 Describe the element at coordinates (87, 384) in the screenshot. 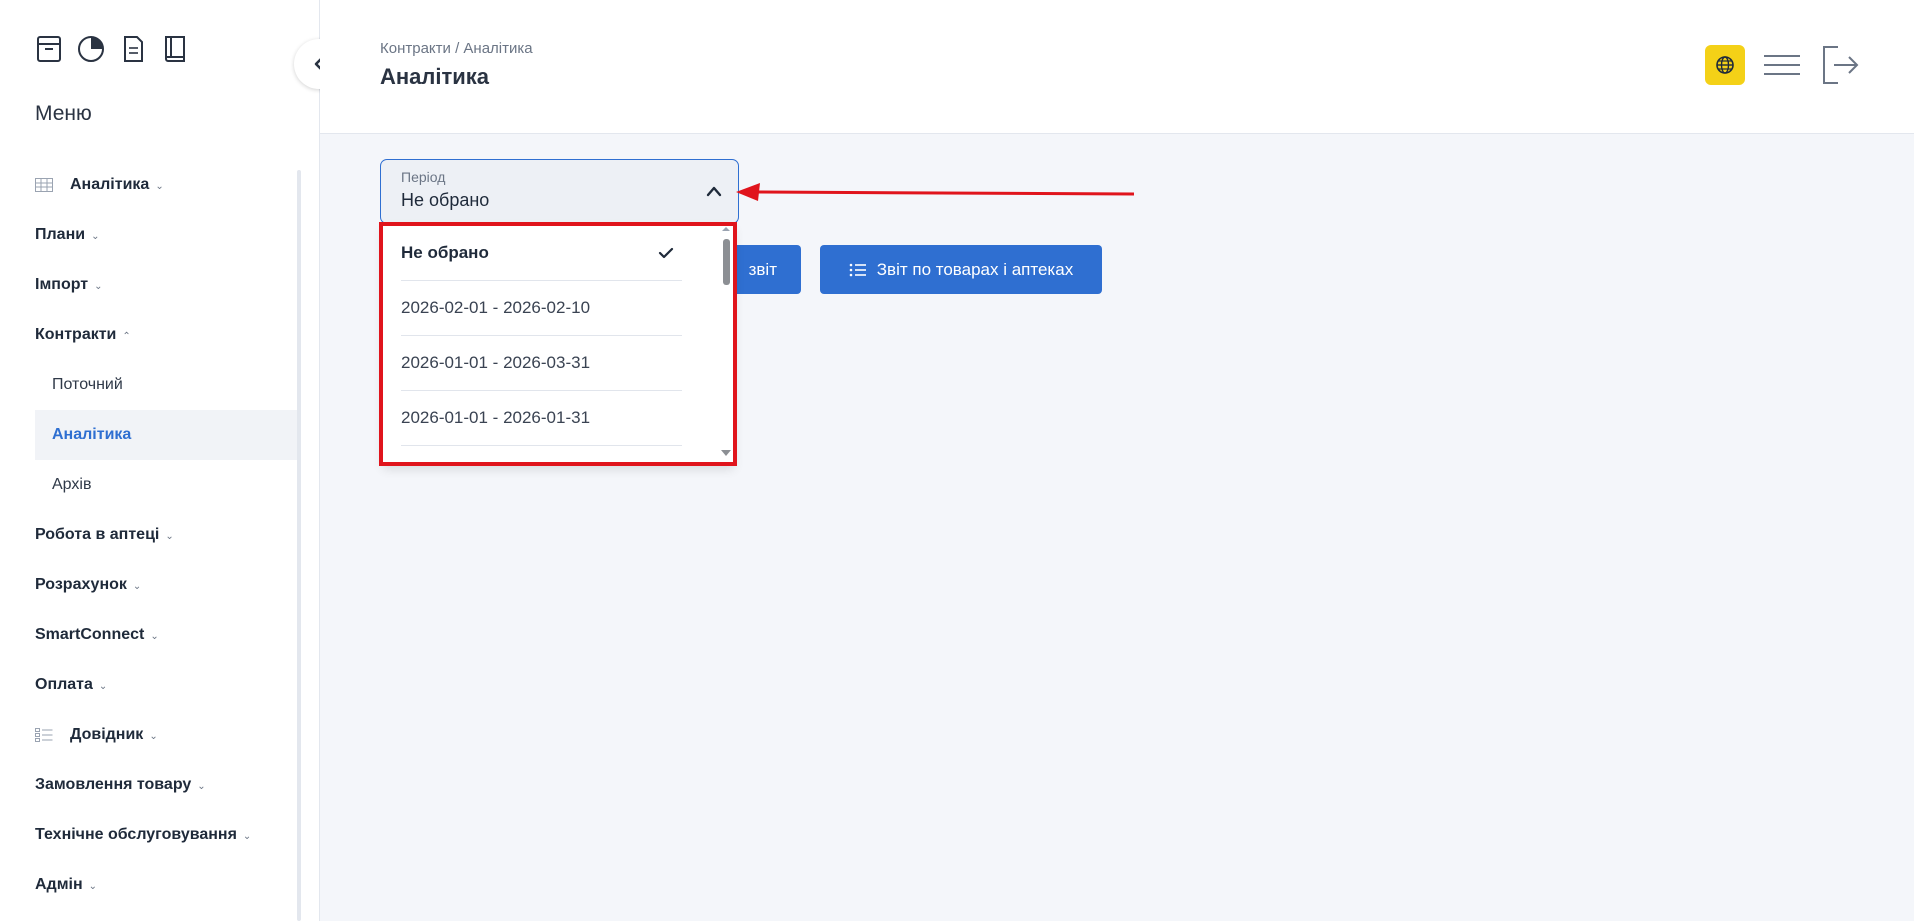

I see `sidebar-subitem-label: Поточний` at that location.